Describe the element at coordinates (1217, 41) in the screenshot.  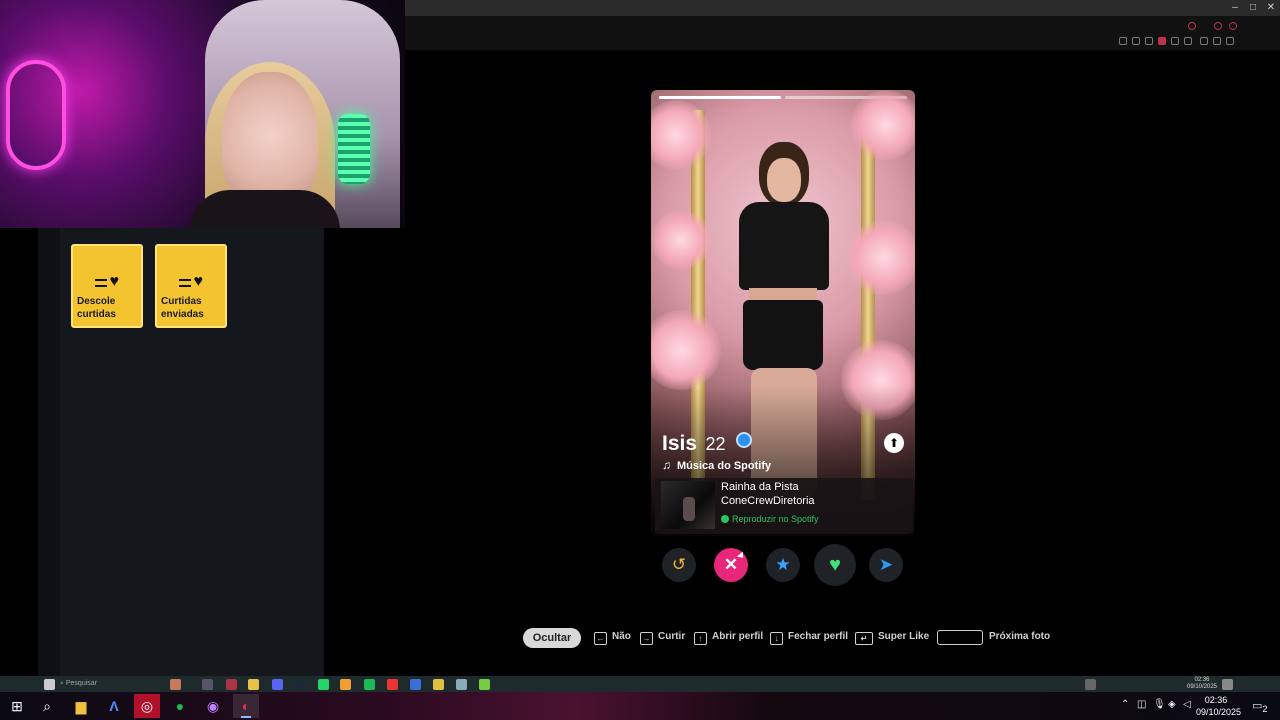
I see `profile-icon` at that location.